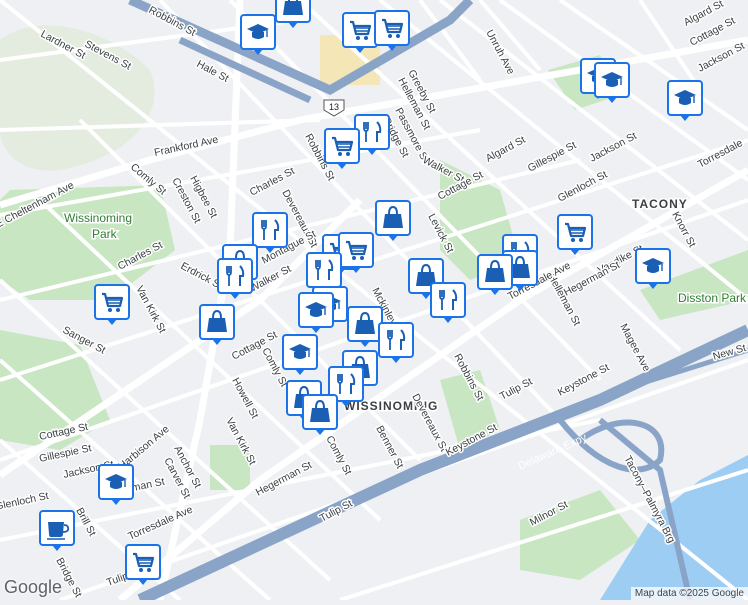  What do you see at coordinates (33, 587) in the screenshot?
I see `google-logo: Google` at bounding box center [33, 587].